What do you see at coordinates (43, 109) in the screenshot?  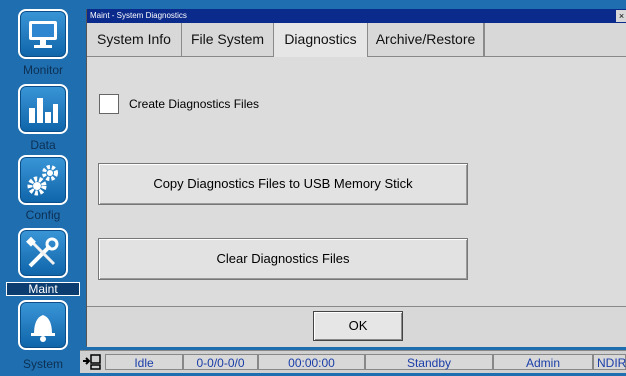 I see `bar-chart-icon` at bounding box center [43, 109].